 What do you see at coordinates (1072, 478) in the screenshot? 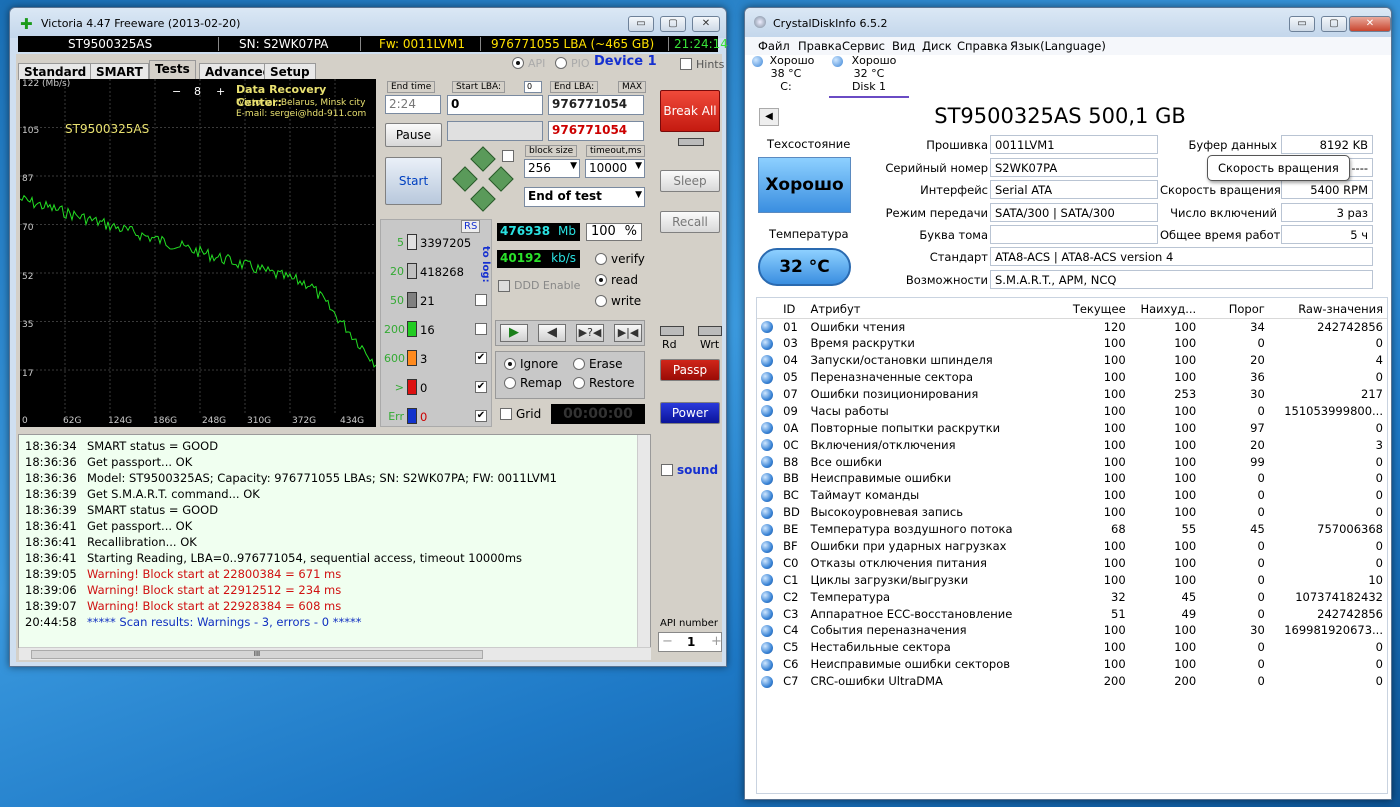
I see `table-row: BB Неисправимые ошибки 100 100 0 0` at bounding box center [1072, 478].